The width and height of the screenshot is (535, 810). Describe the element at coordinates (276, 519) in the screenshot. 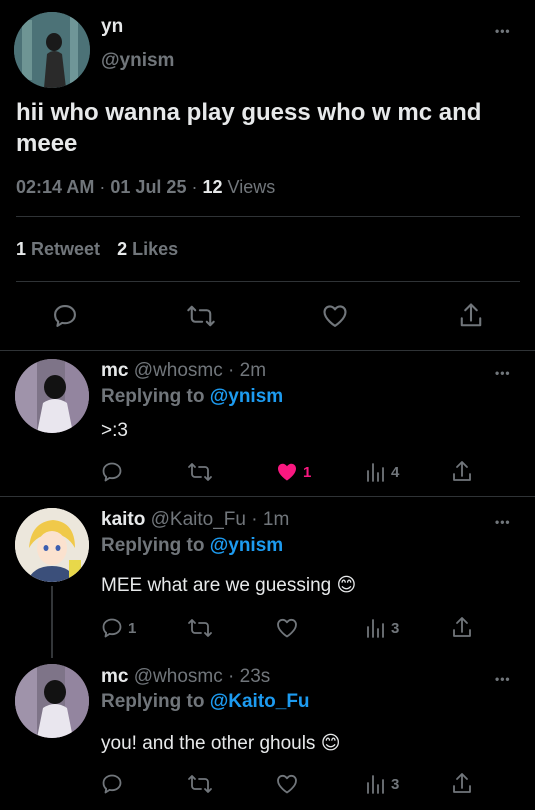

I see `reply-age: 1m` at that location.